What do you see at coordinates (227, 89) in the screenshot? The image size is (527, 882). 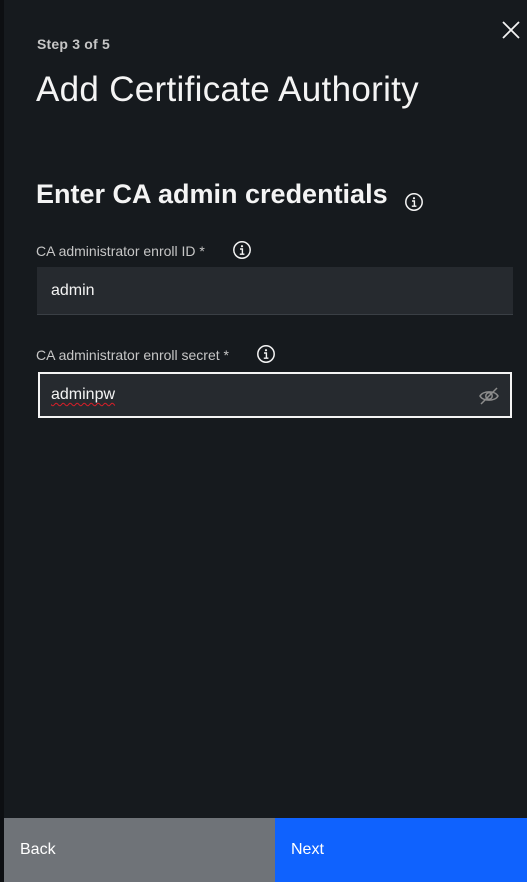 I see `page-title: Add Certificate Authority` at bounding box center [227, 89].